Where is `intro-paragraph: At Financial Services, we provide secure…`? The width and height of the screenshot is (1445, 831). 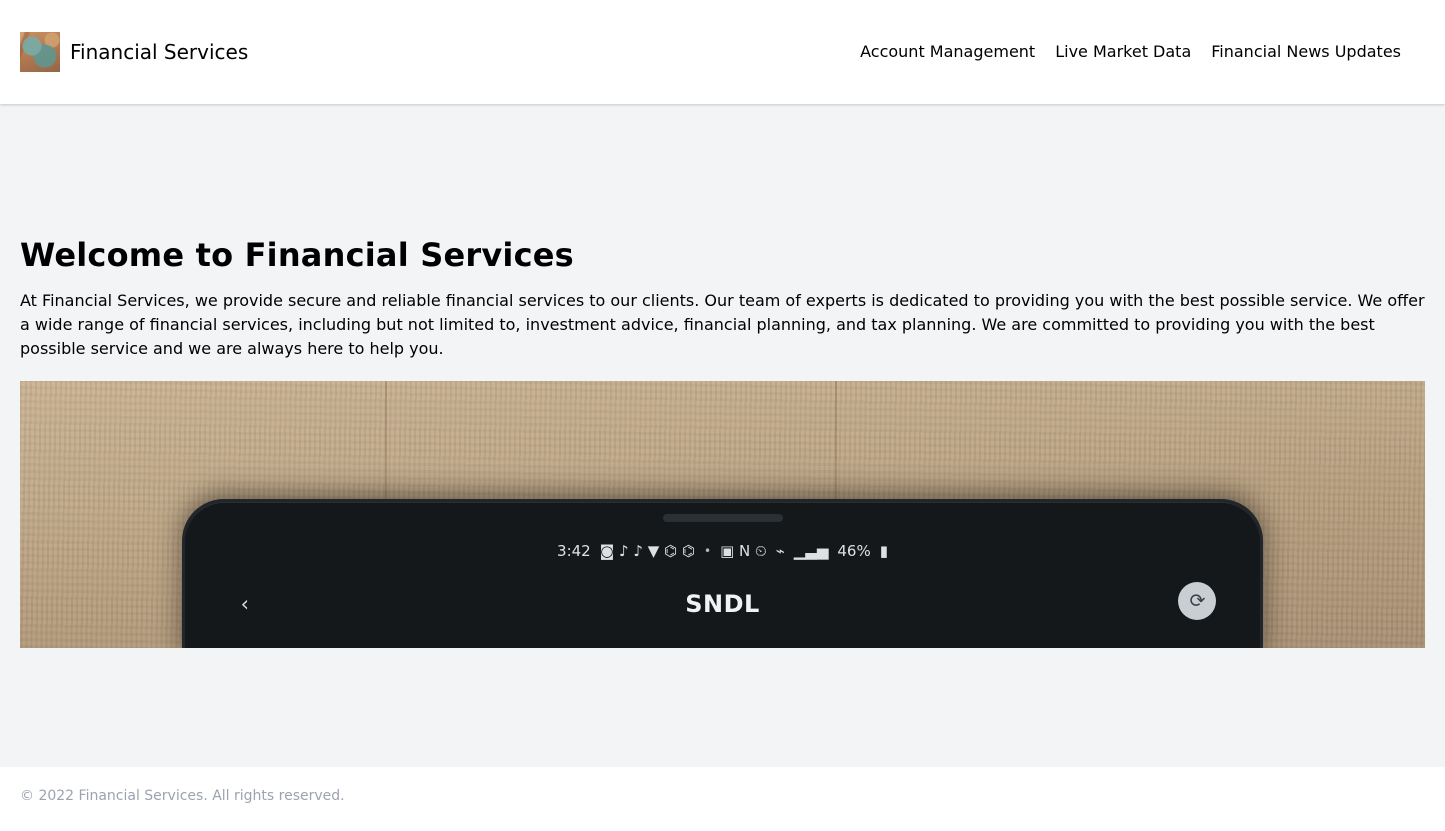
intro-paragraph: At Financial Services, we provide secure… is located at coordinates (722, 325).